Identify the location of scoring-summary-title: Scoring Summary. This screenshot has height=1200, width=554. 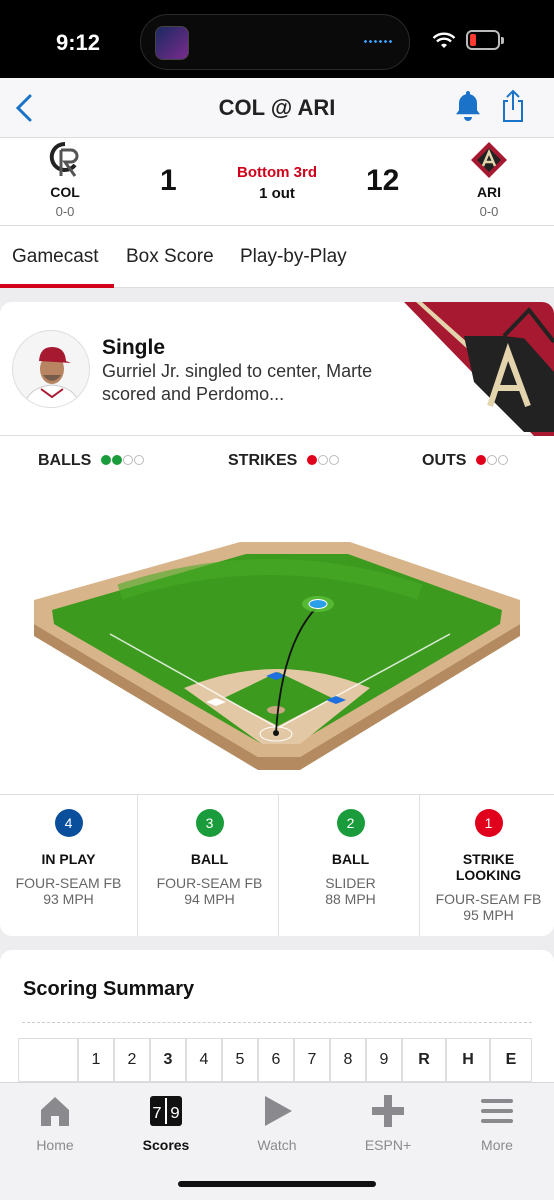
(109, 989).